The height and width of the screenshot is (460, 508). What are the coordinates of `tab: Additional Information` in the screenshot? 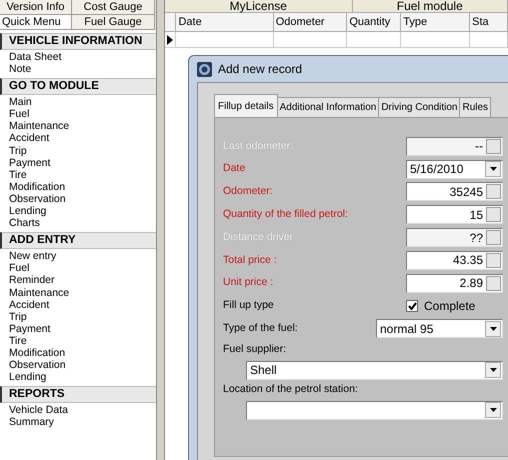 It's located at (328, 107).